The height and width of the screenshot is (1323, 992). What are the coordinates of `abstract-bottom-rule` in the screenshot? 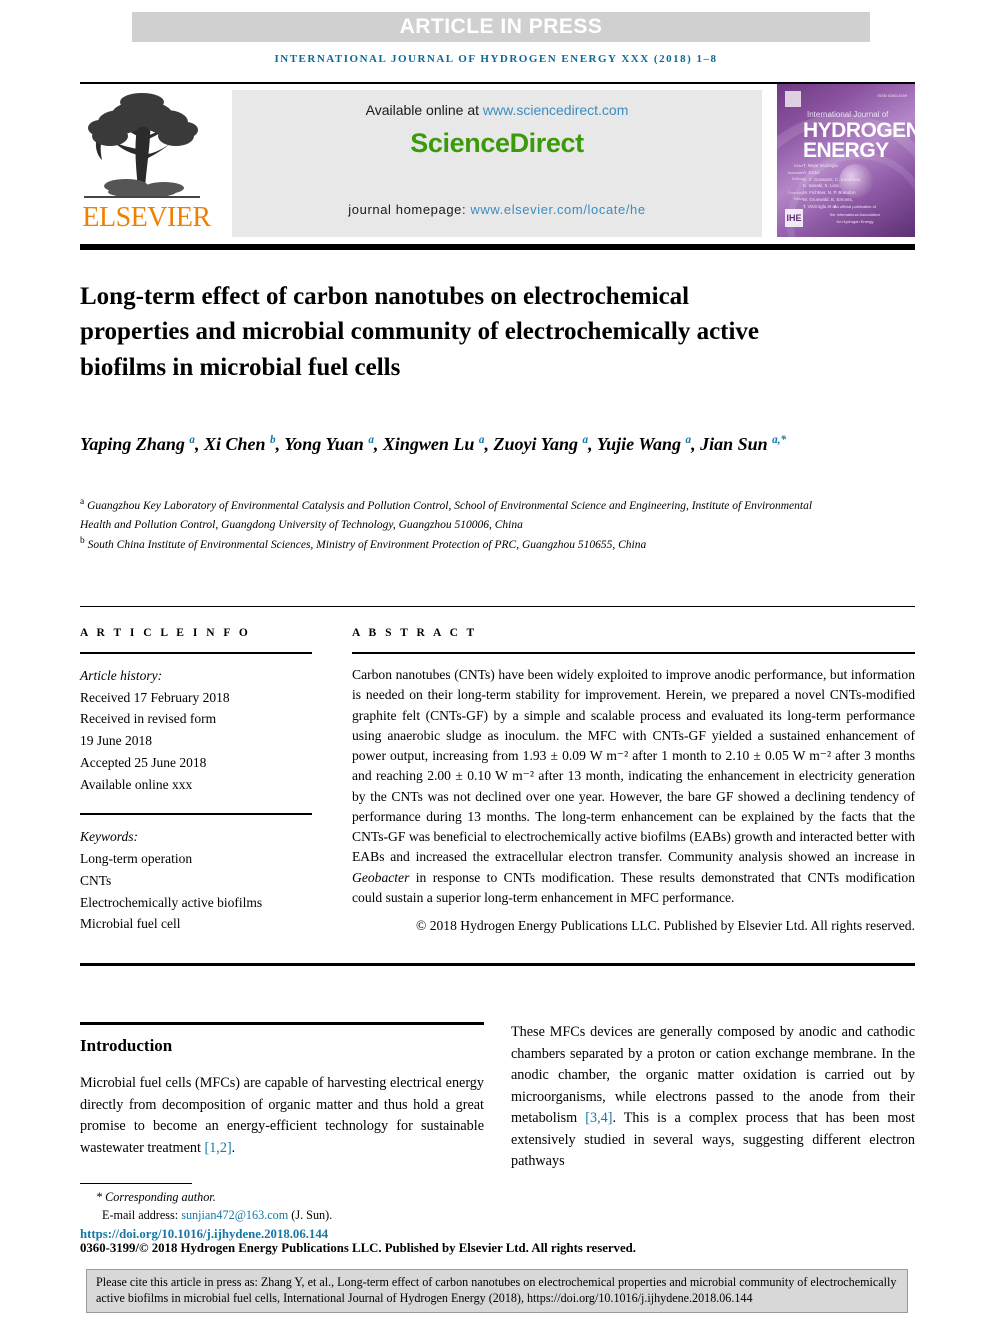 It's located at (497, 964).